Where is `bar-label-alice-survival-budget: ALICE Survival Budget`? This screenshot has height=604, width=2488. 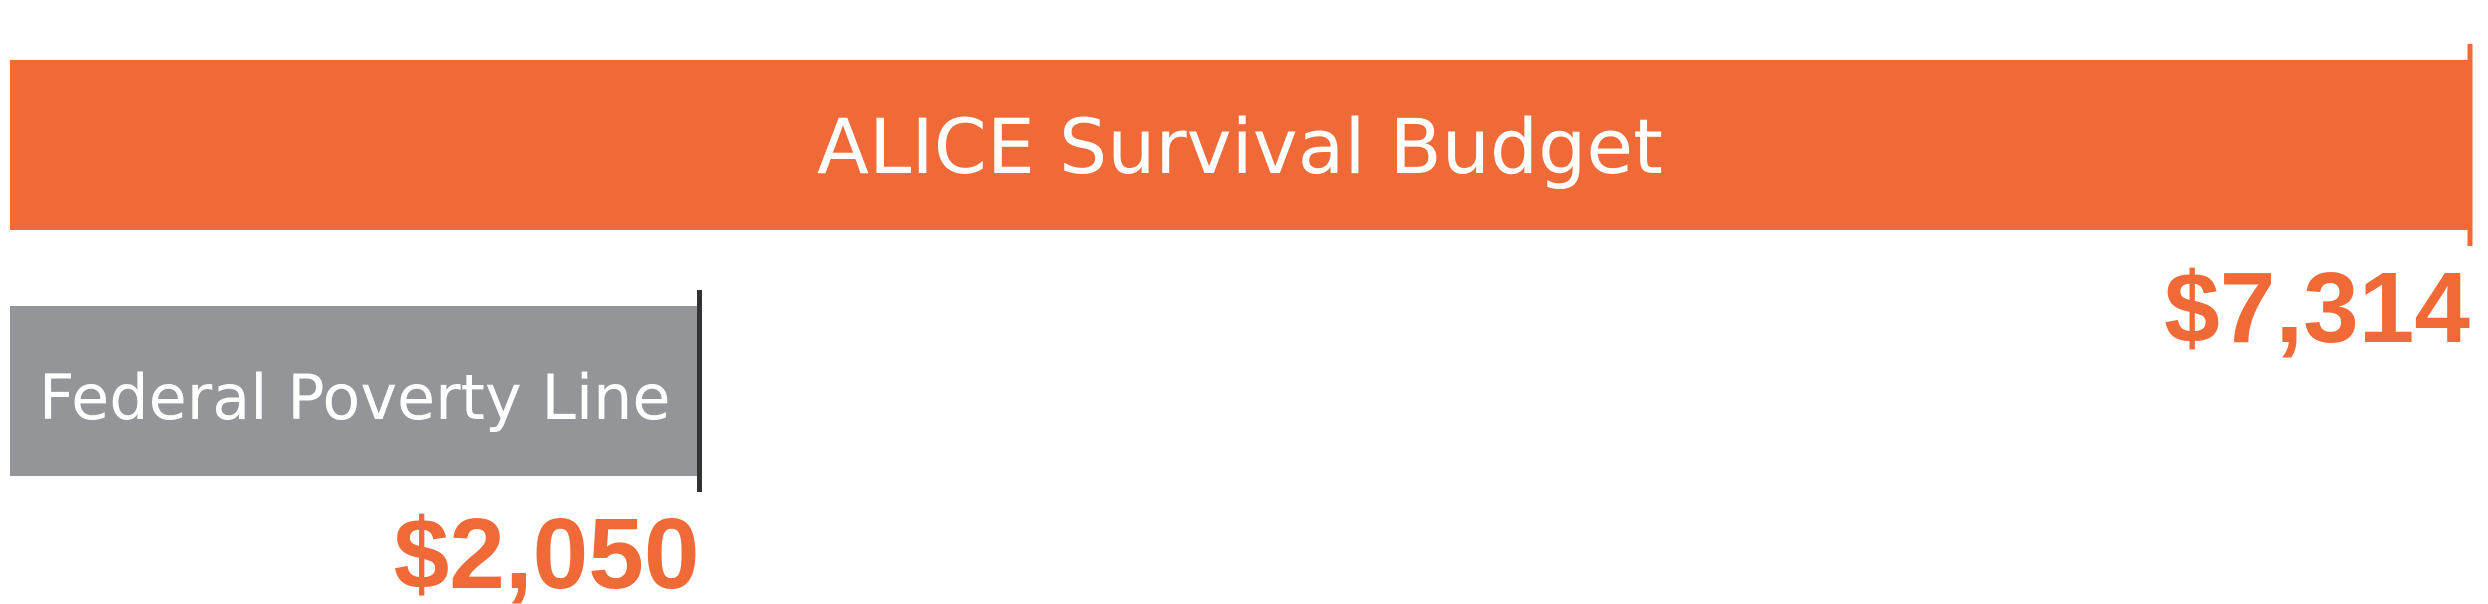 bar-label-alice-survival-budget: ALICE Survival Budget is located at coordinates (1240, 146).